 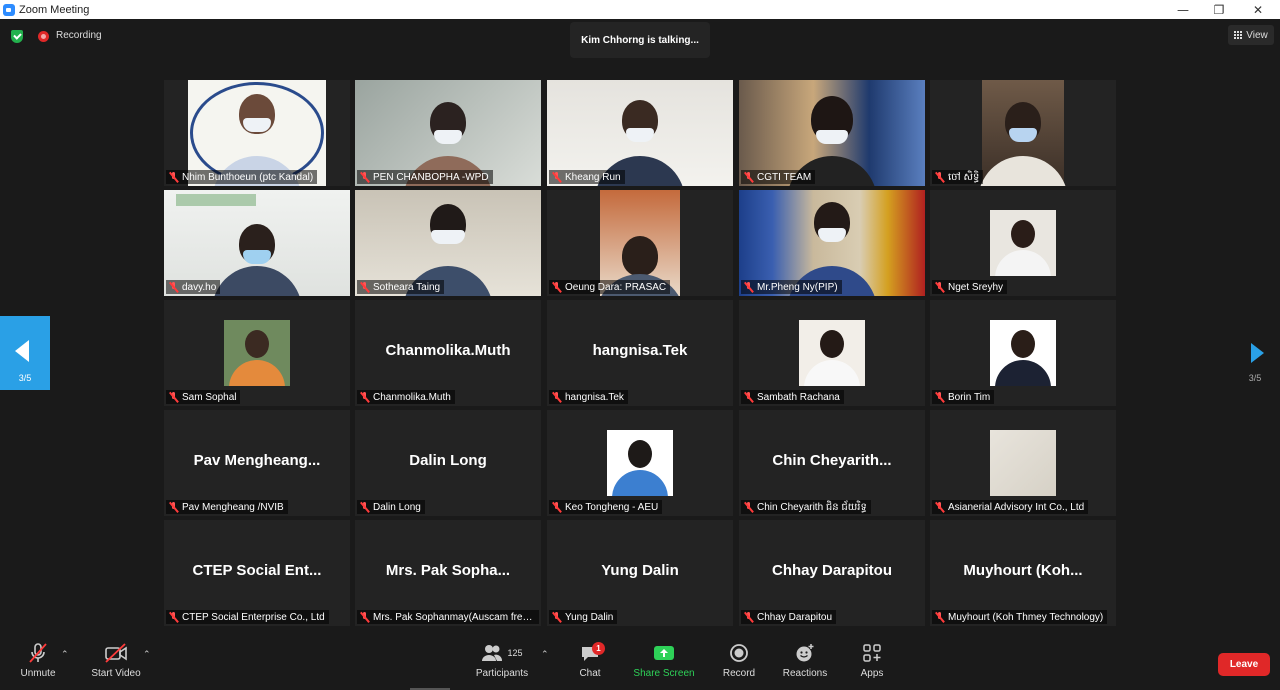 What do you see at coordinates (448, 463) in the screenshot?
I see `participant-tile: Dalin Long Dalin Long` at bounding box center [448, 463].